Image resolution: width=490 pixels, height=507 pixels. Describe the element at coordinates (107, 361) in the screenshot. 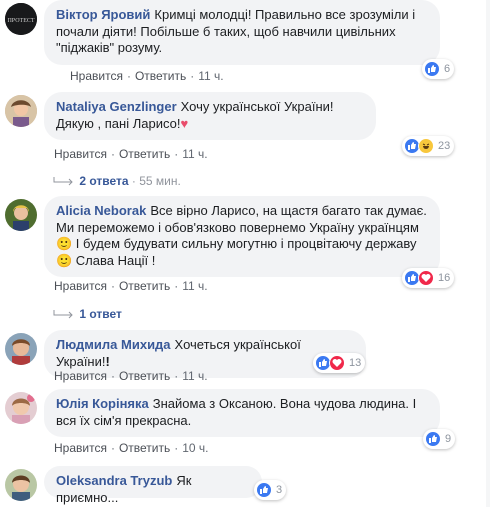

I see `exclamation-emoji-icon: !` at that location.